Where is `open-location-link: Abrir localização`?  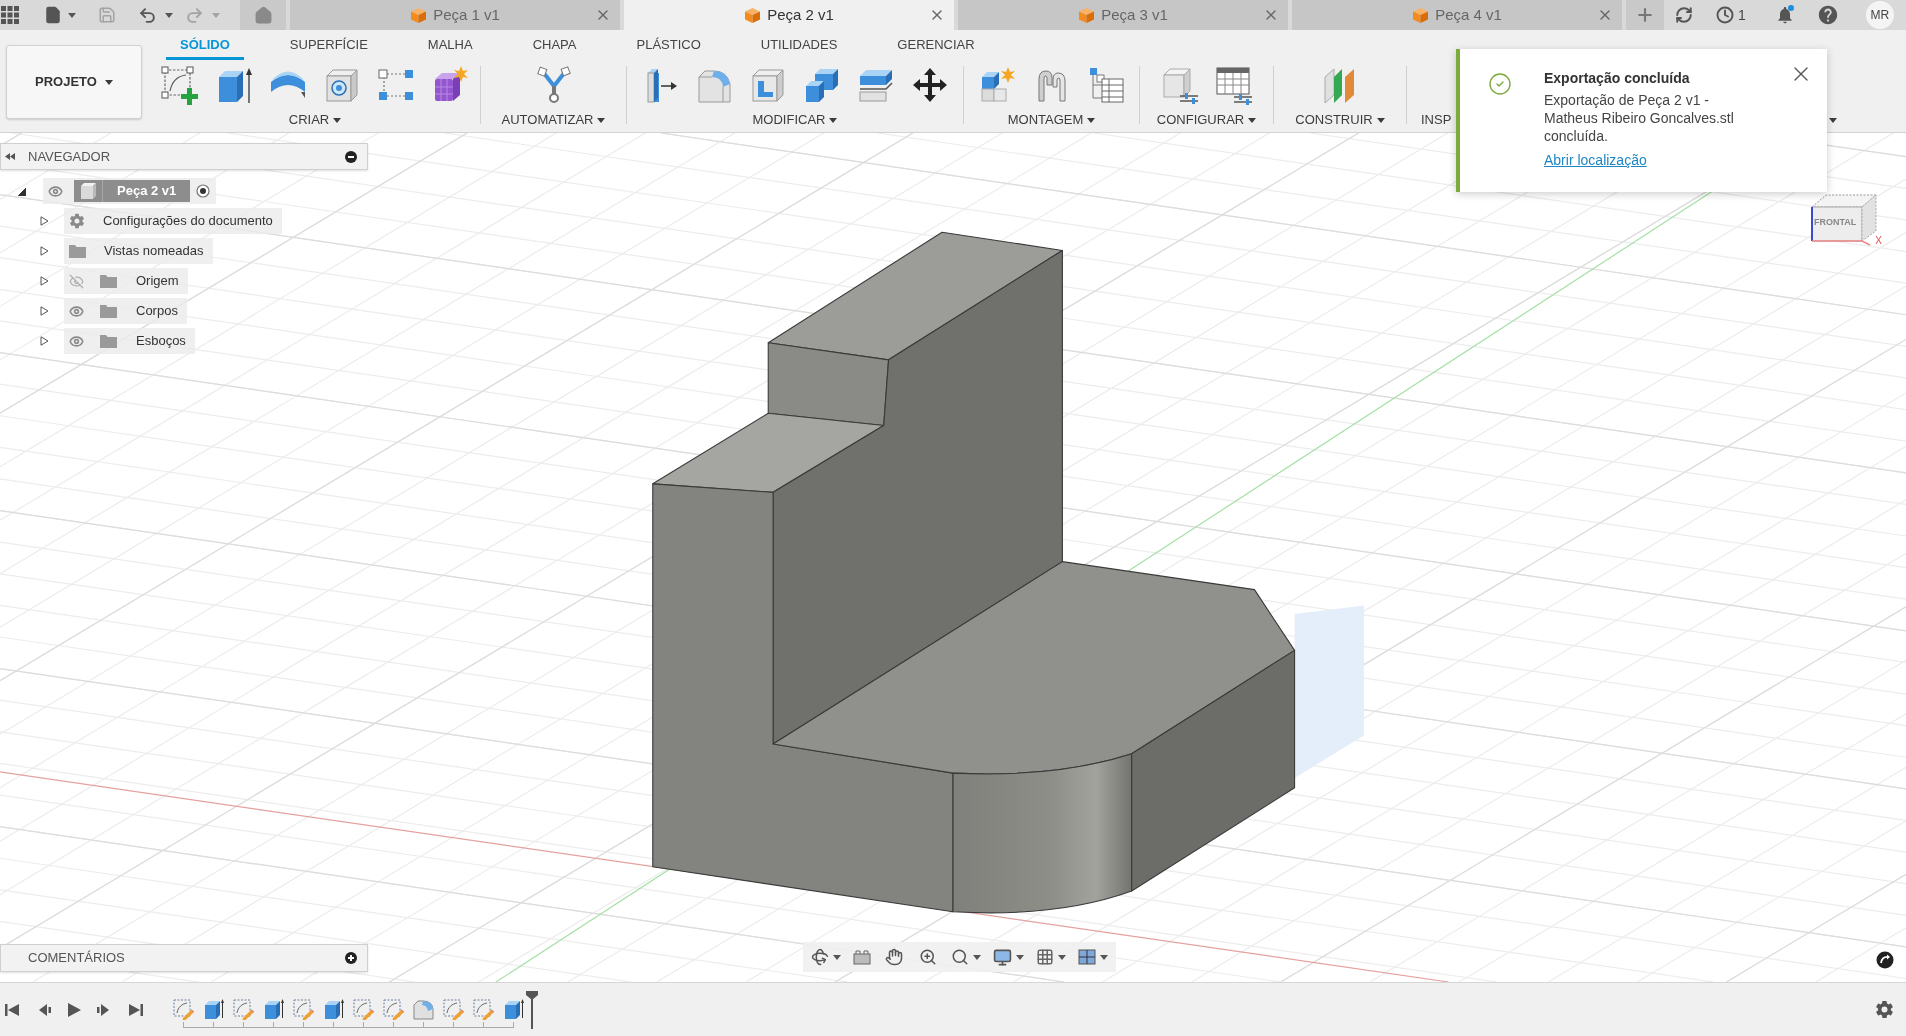 open-location-link: Abrir localização is located at coordinates (1595, 160).